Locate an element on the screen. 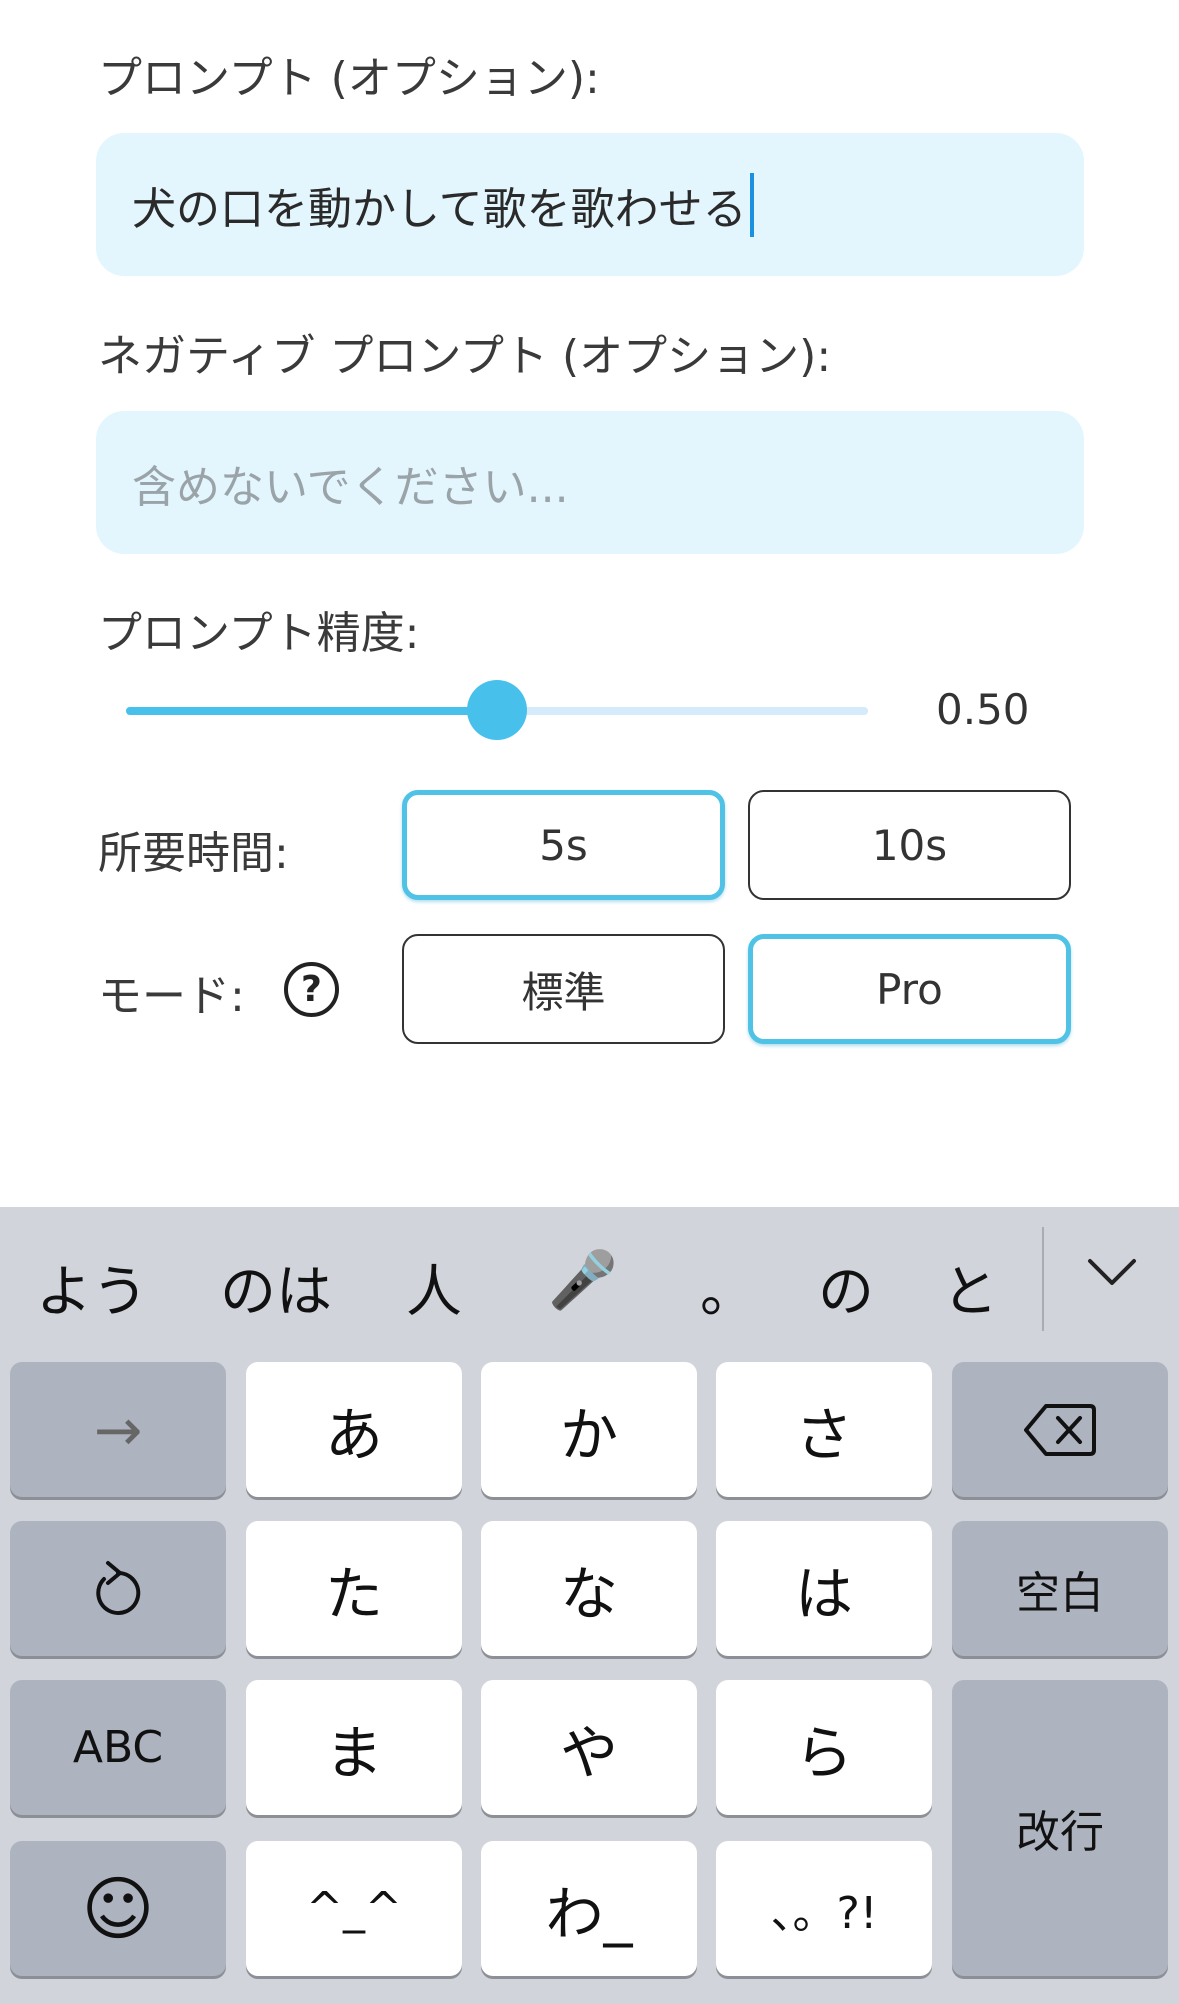  emoji-key: ☺ is located at coordinates (118, 1908).